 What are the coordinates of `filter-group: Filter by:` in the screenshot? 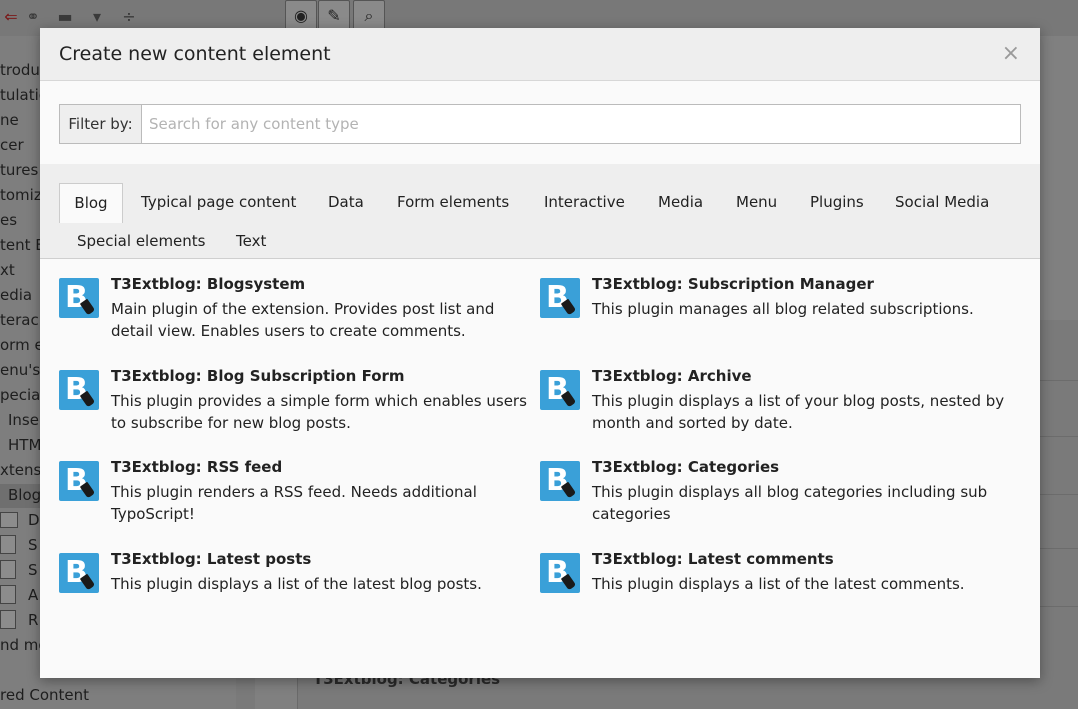 It's located at (540, 124).